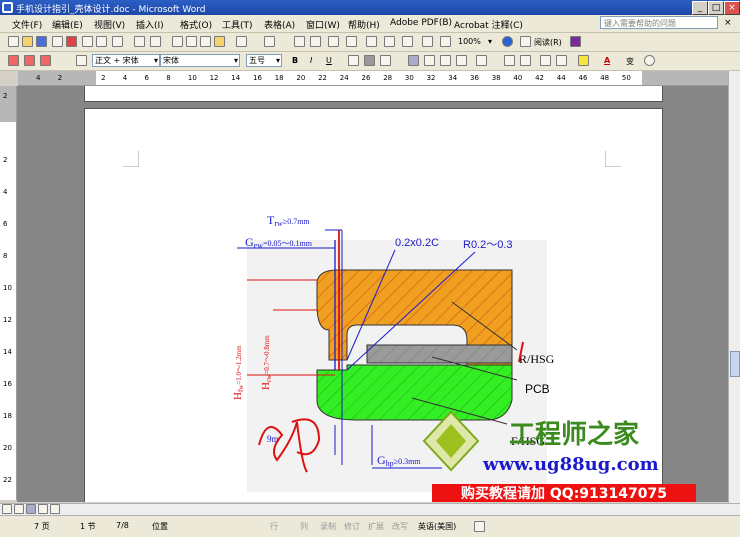 This screenshot has width=740, height=537. Describe the element at coordinates (453, 78) in the screenshot. I see `ruler-tick: 34` at that location.